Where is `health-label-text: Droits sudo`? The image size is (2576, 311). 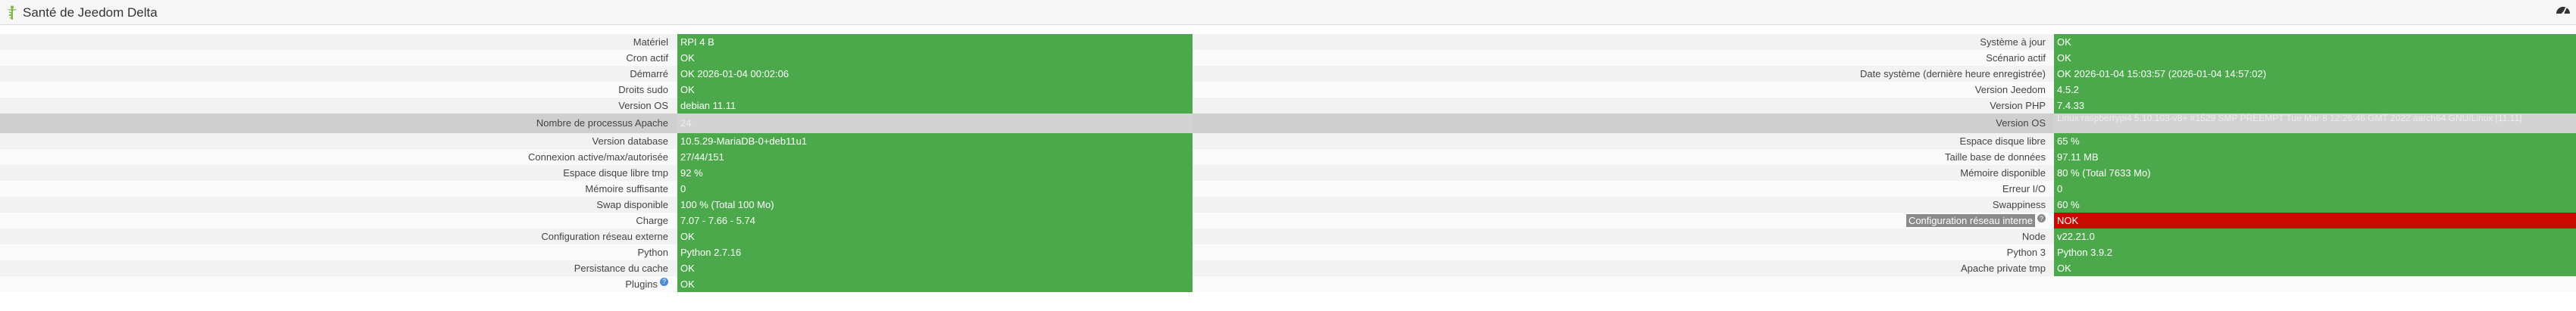
health-label-text: Droits sudo is located at coordinates (643, 89).